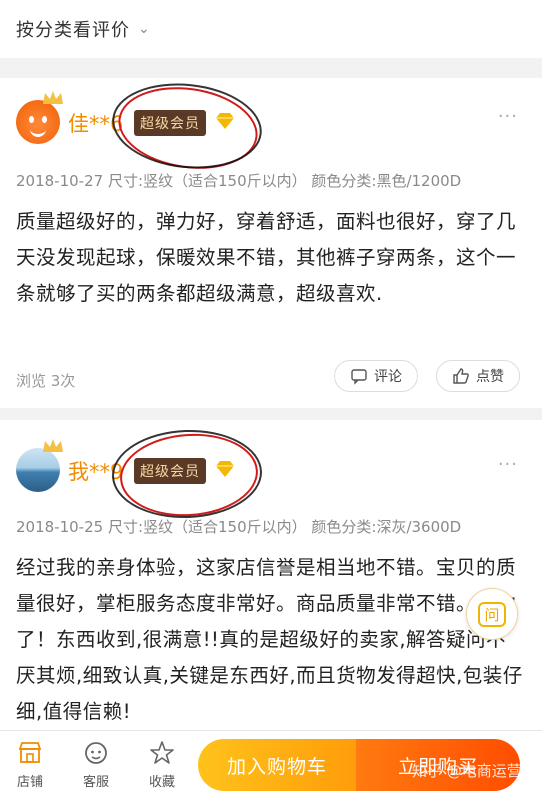  Describe the element at coordinates (467, 771) in the screenshot. I see `watermark: 知乎 @电商运营` at that location.